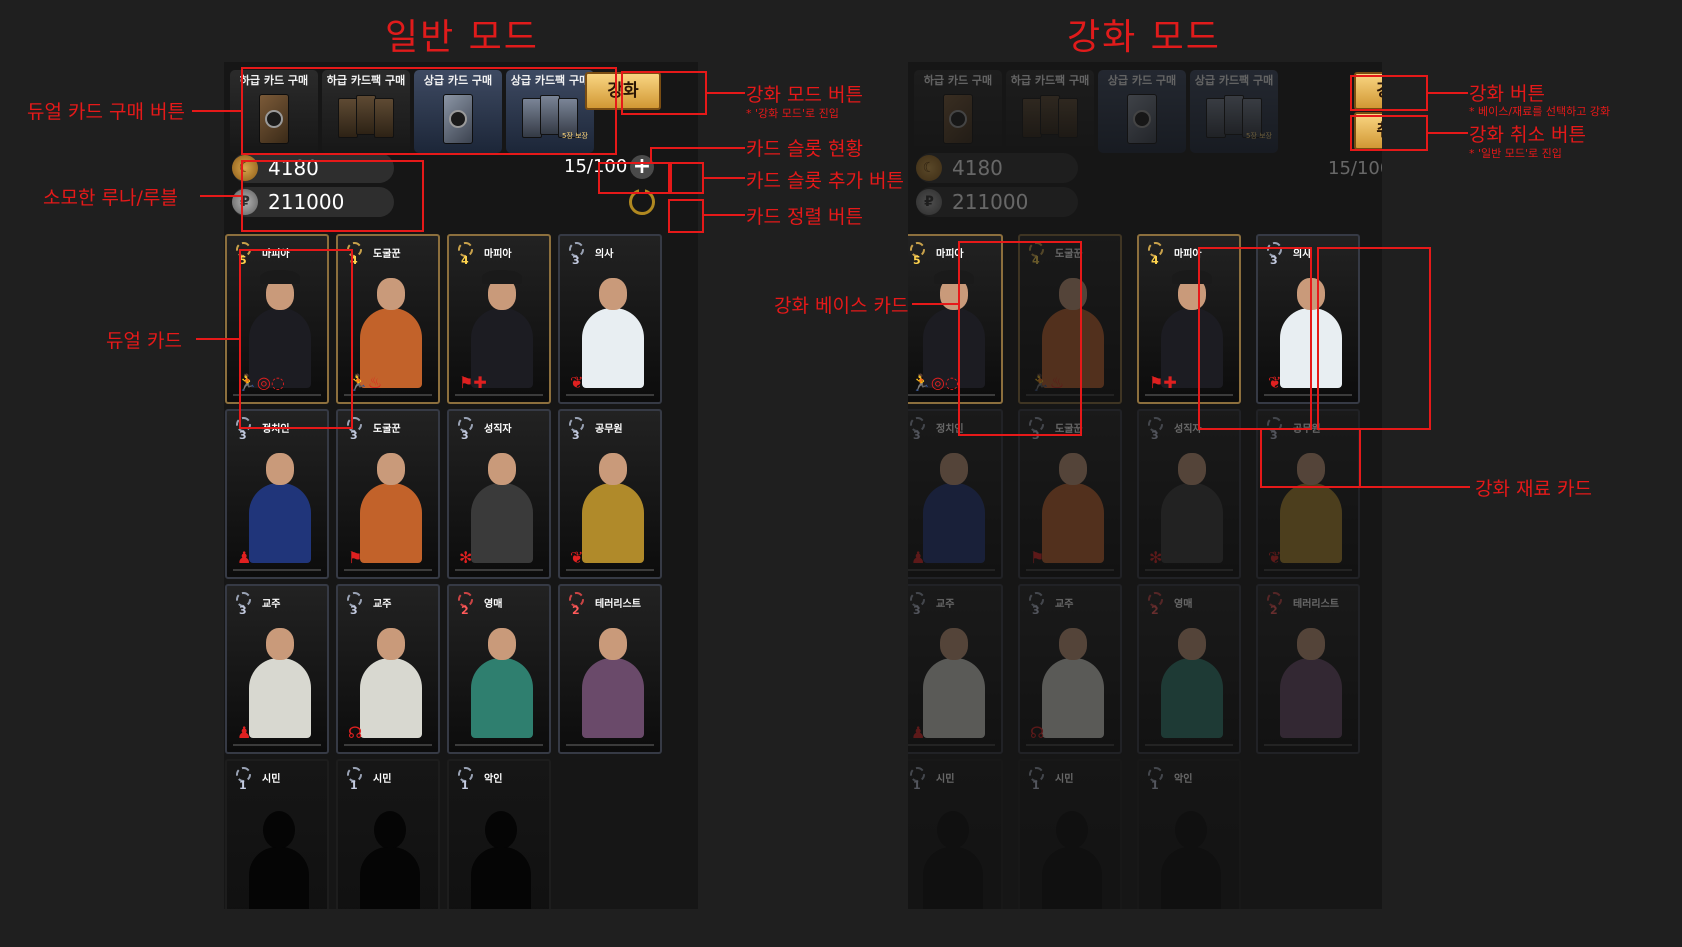 The height and width of the screenshot is (947, 1682). I want to click on card-level: 1, so click(1036, 785).